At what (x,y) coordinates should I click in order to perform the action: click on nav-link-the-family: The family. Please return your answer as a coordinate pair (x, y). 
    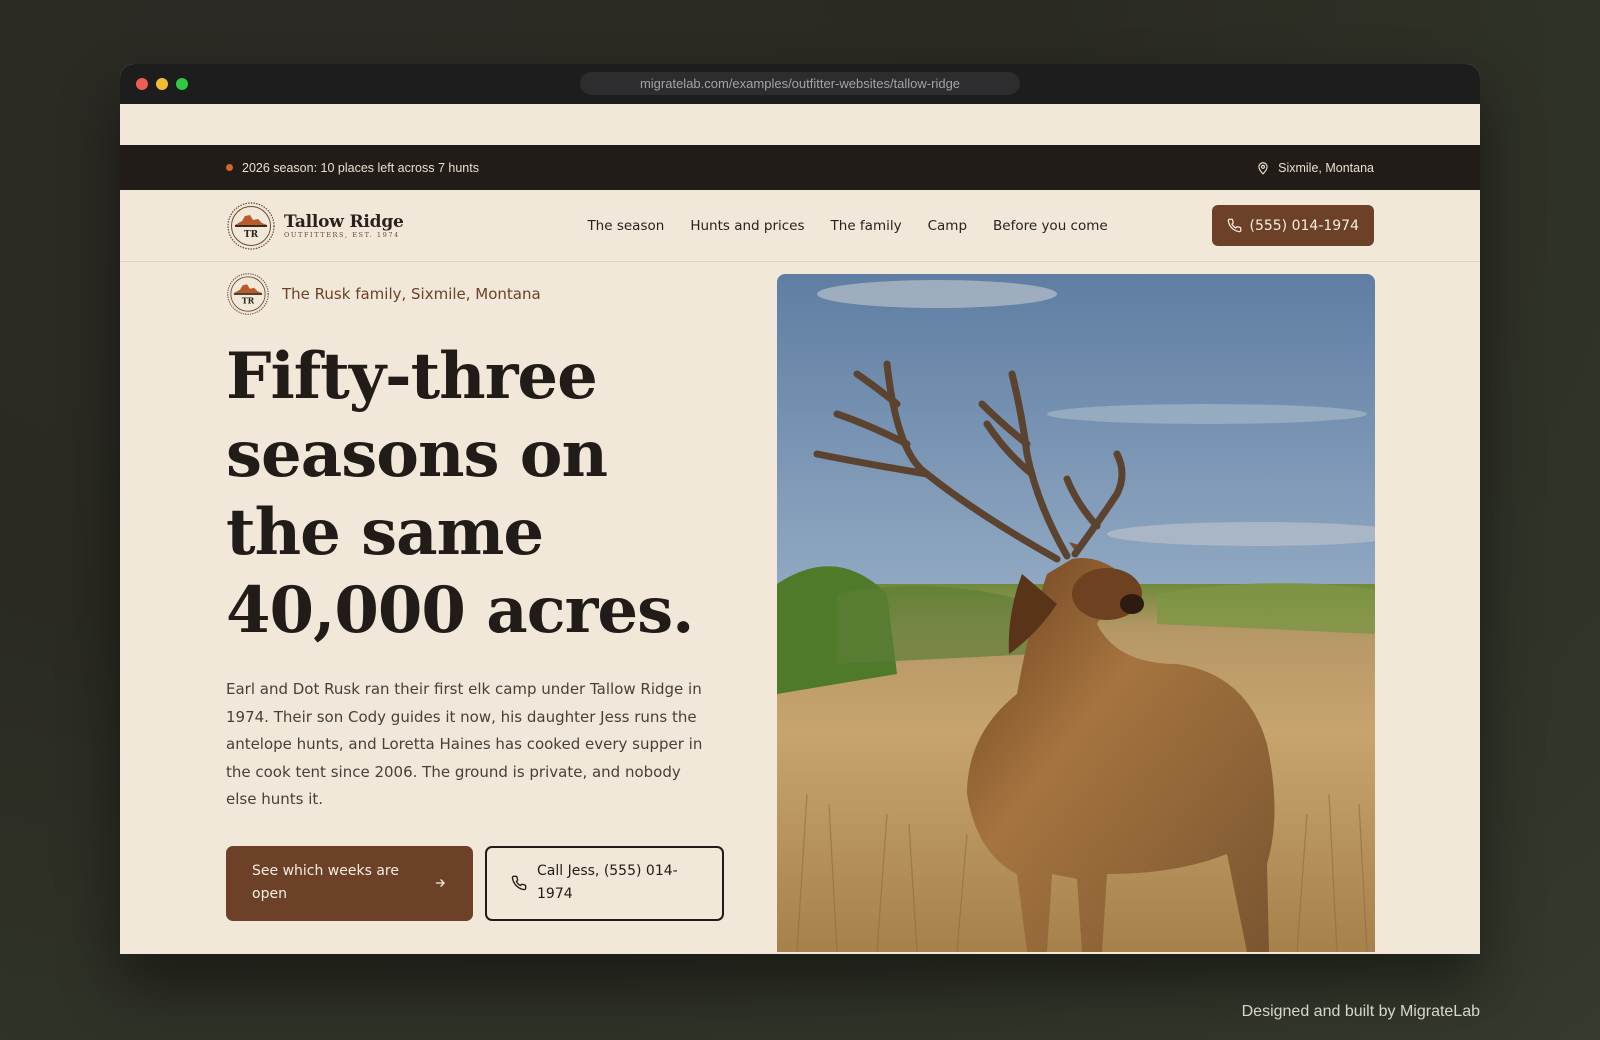
    Looking at the image, I should click on (866, 226).